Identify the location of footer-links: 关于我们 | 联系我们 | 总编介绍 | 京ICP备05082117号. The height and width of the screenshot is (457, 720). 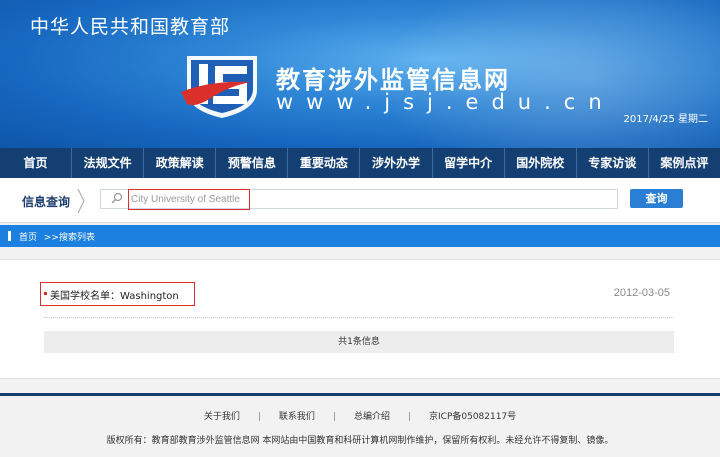
(360, 415).